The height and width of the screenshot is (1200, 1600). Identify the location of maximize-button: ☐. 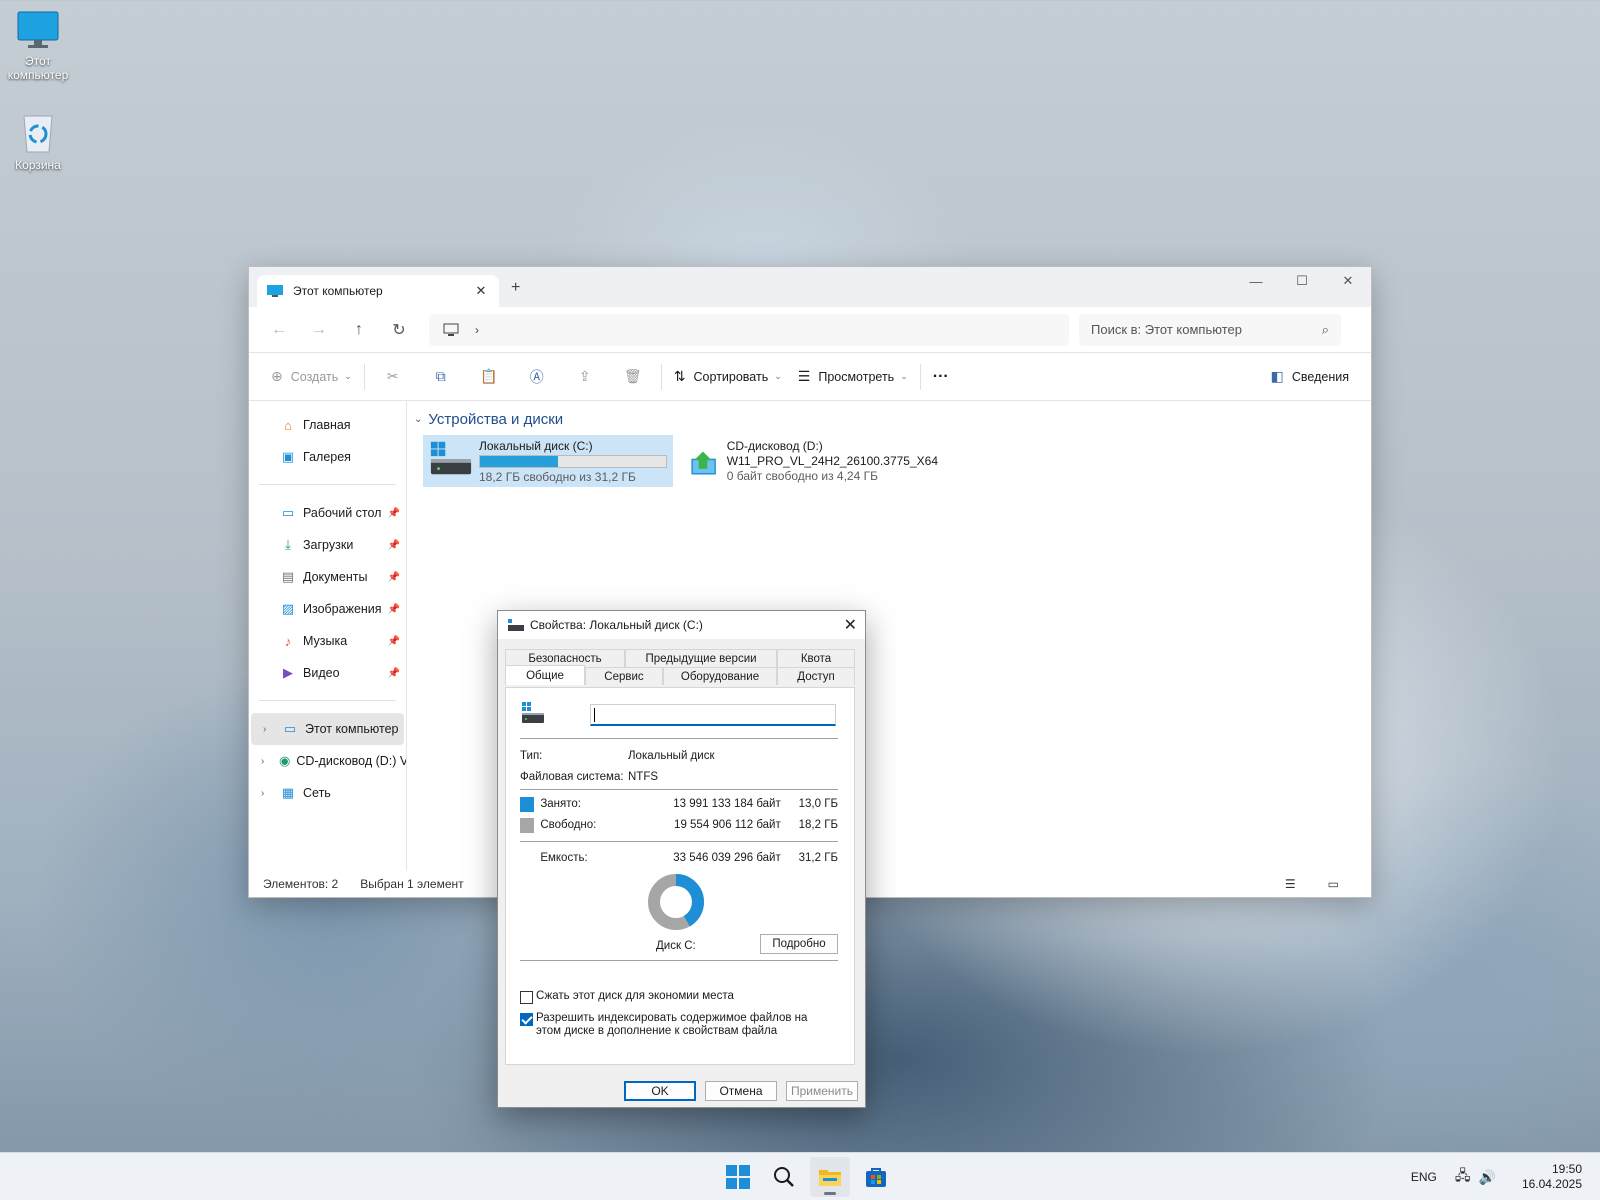
(1302, 281).